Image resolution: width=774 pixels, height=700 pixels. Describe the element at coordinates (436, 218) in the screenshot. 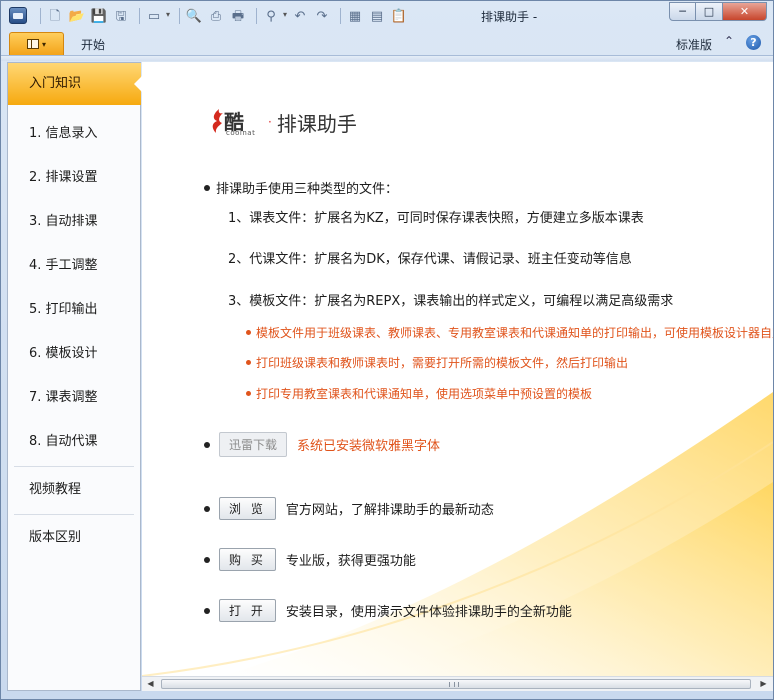

I see `file-type-item: 1、课表文件：扩展名为KZ，可同时保存课表快照，方便建立多版本课表` at that location.